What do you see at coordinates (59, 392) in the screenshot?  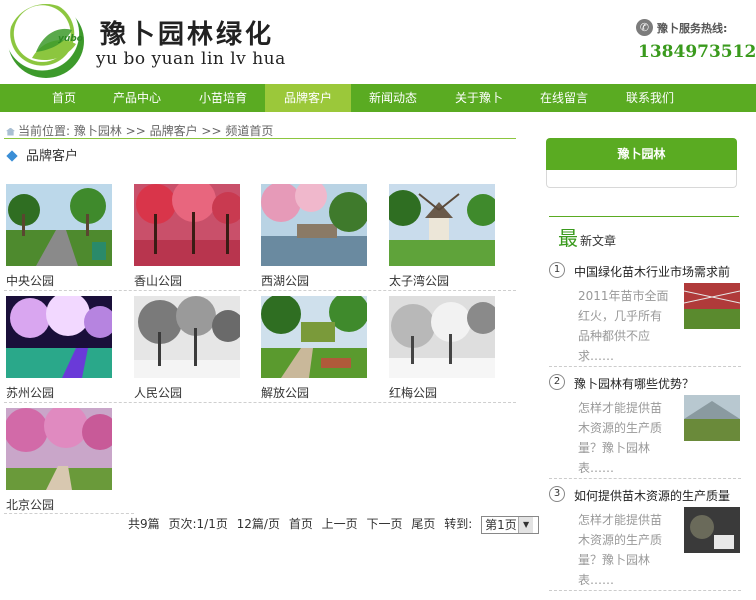 I see `park-name: 苏州公园` at bounding box center [59, 392].